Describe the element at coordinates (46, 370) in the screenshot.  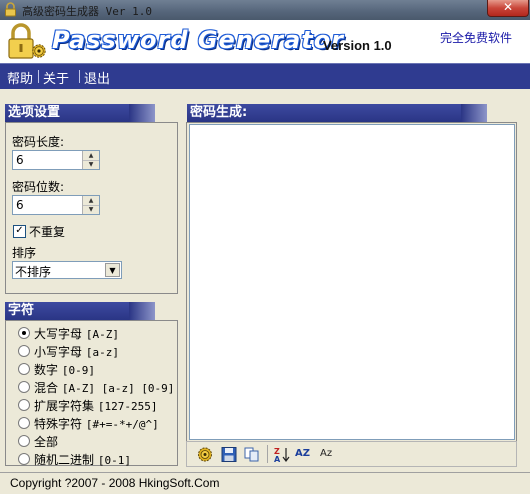
I see `charset-name: 数字` at that location.